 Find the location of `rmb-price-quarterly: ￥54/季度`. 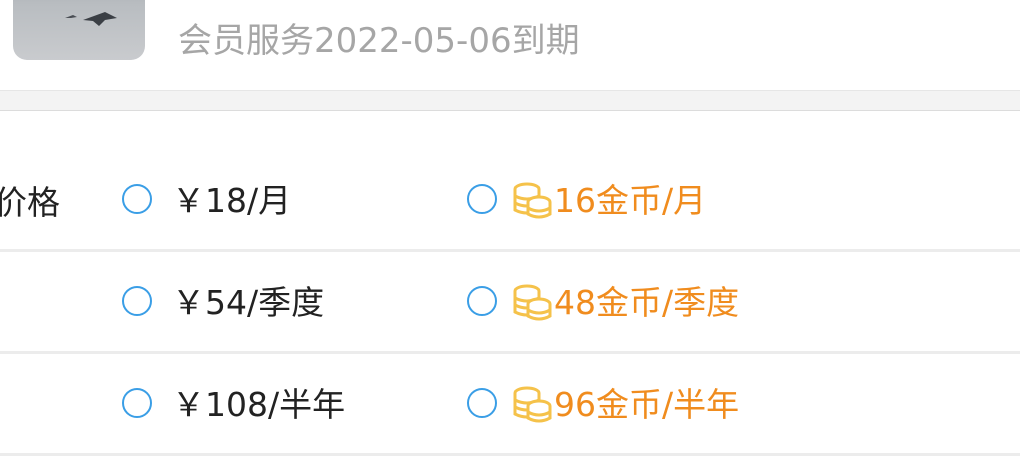

rmb-price-quarterly: ￥54/季度 is located at coordinates (248, 303).